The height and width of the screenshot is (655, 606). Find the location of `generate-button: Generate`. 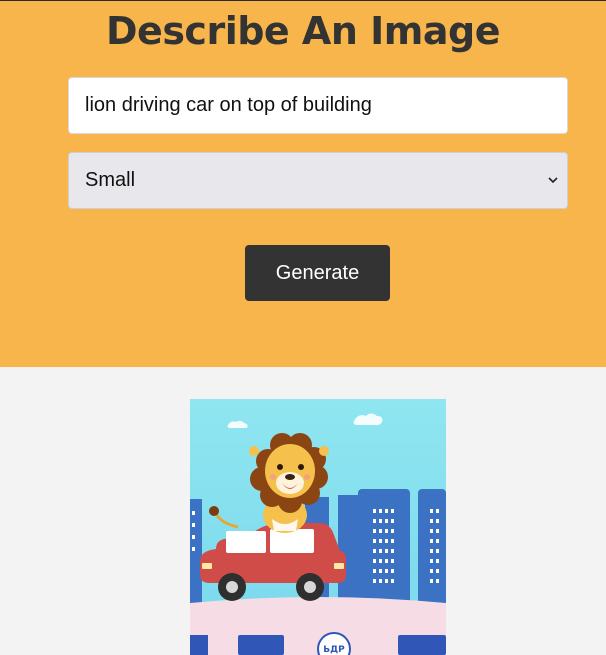

generate-button: Generate is located at coordinates (317, 273).